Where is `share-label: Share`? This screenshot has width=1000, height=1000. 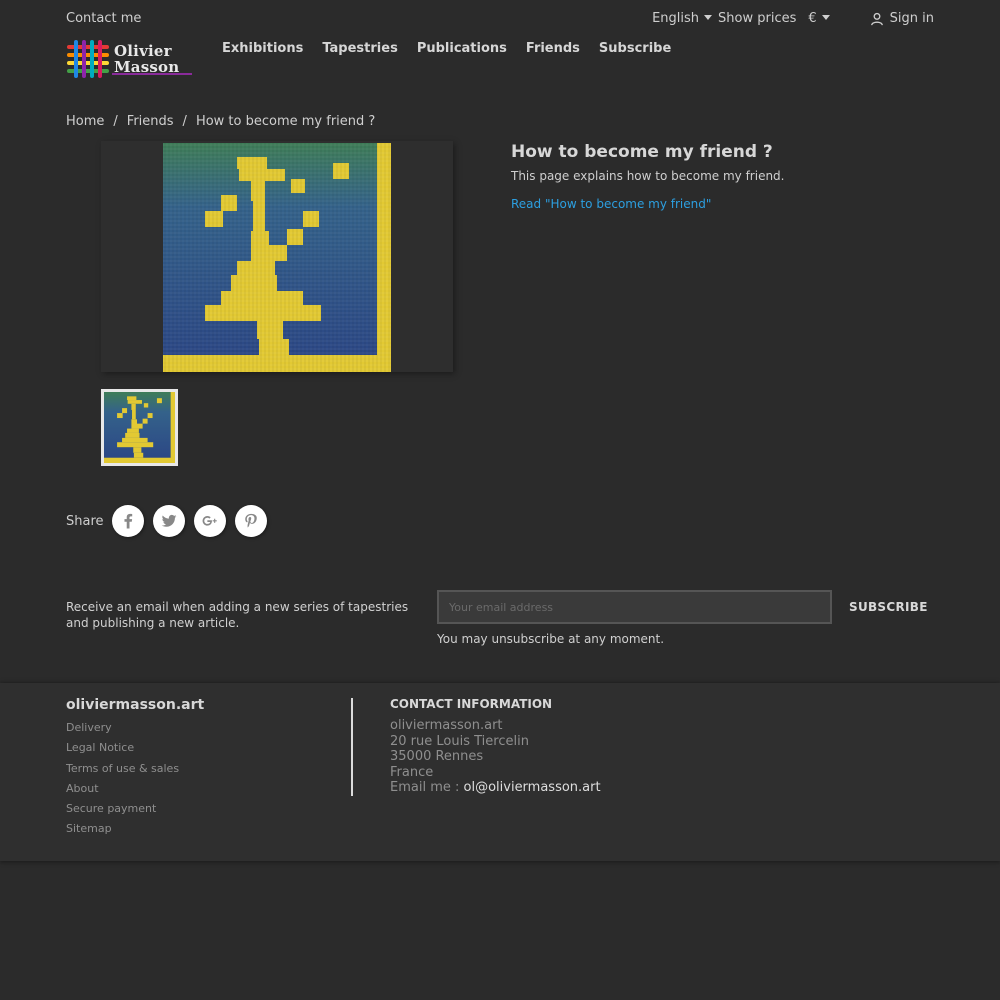
share-label: Share is located at coordinates (85, 521).